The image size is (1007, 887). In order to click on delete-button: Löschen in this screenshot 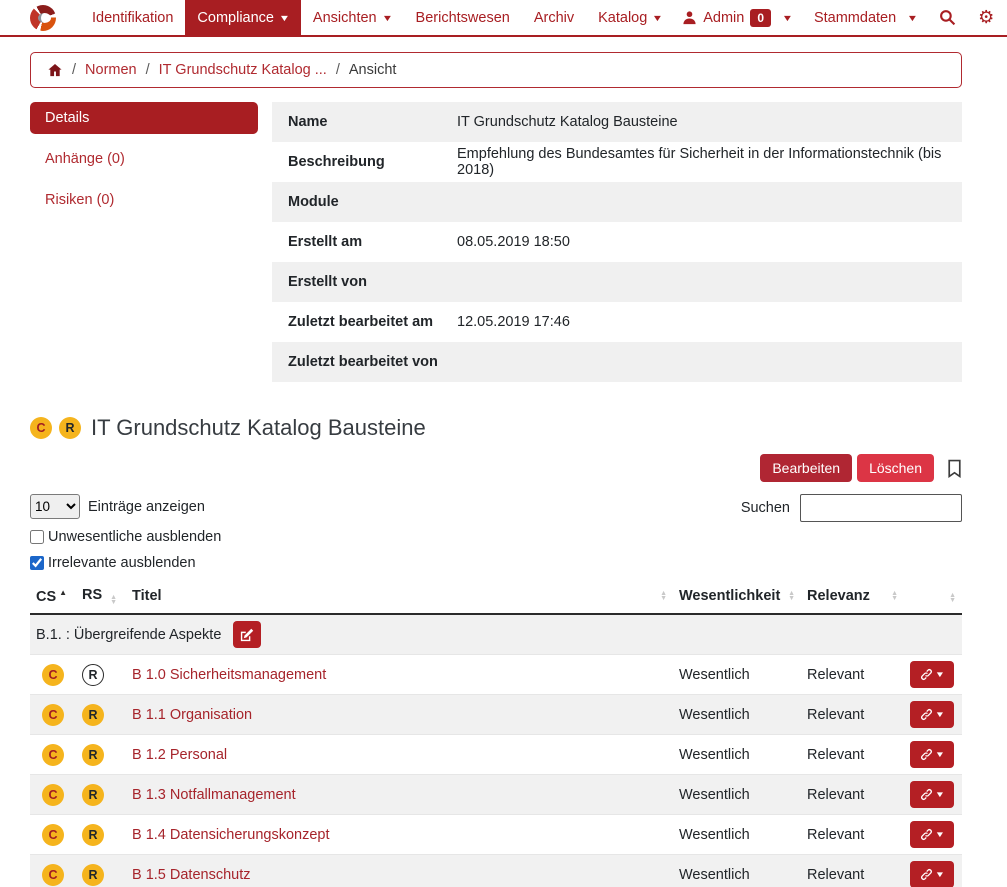, I will do `click(895, 468)`.